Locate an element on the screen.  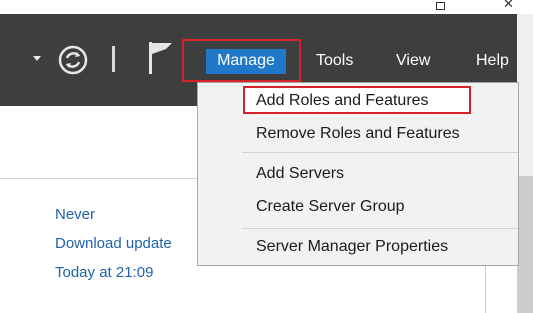
menu-view: View is located at coordinates (413, 61).